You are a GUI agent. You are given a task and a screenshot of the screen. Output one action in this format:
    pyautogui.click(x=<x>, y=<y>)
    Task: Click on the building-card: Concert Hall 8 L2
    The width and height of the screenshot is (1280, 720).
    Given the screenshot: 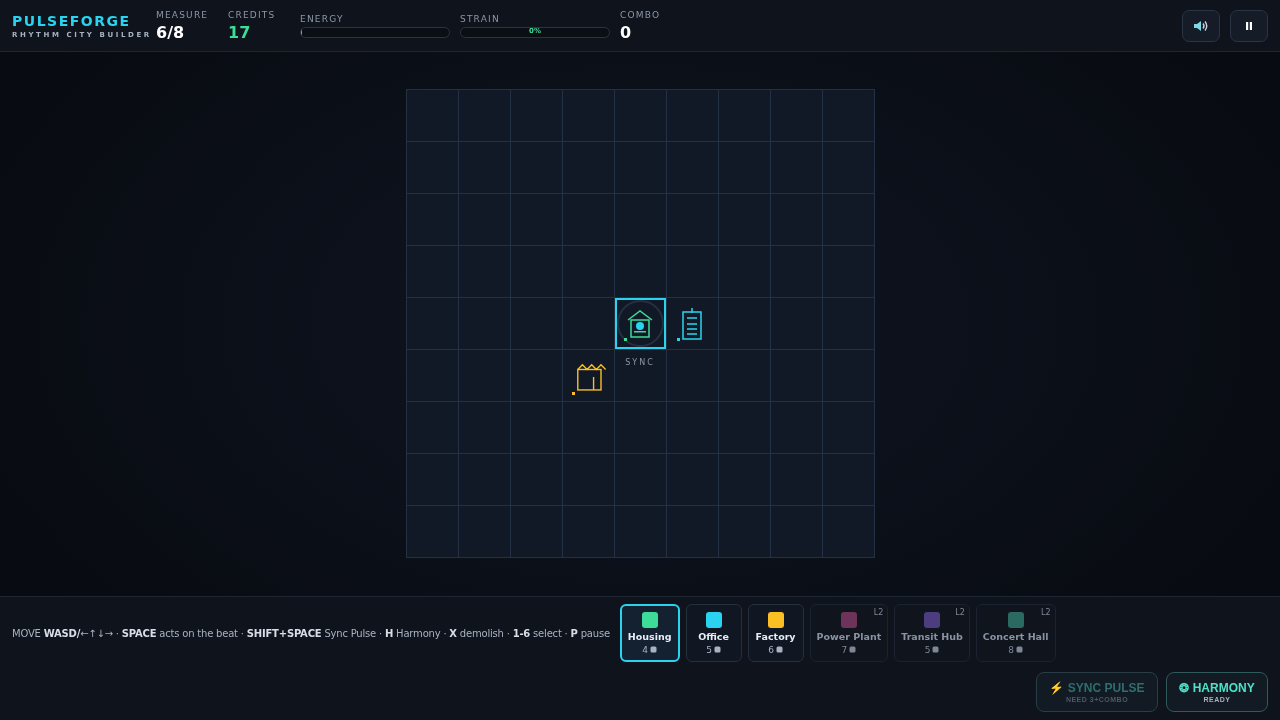 What is the action you would take?
    pyautogui.click(x=1015, y=633)
    